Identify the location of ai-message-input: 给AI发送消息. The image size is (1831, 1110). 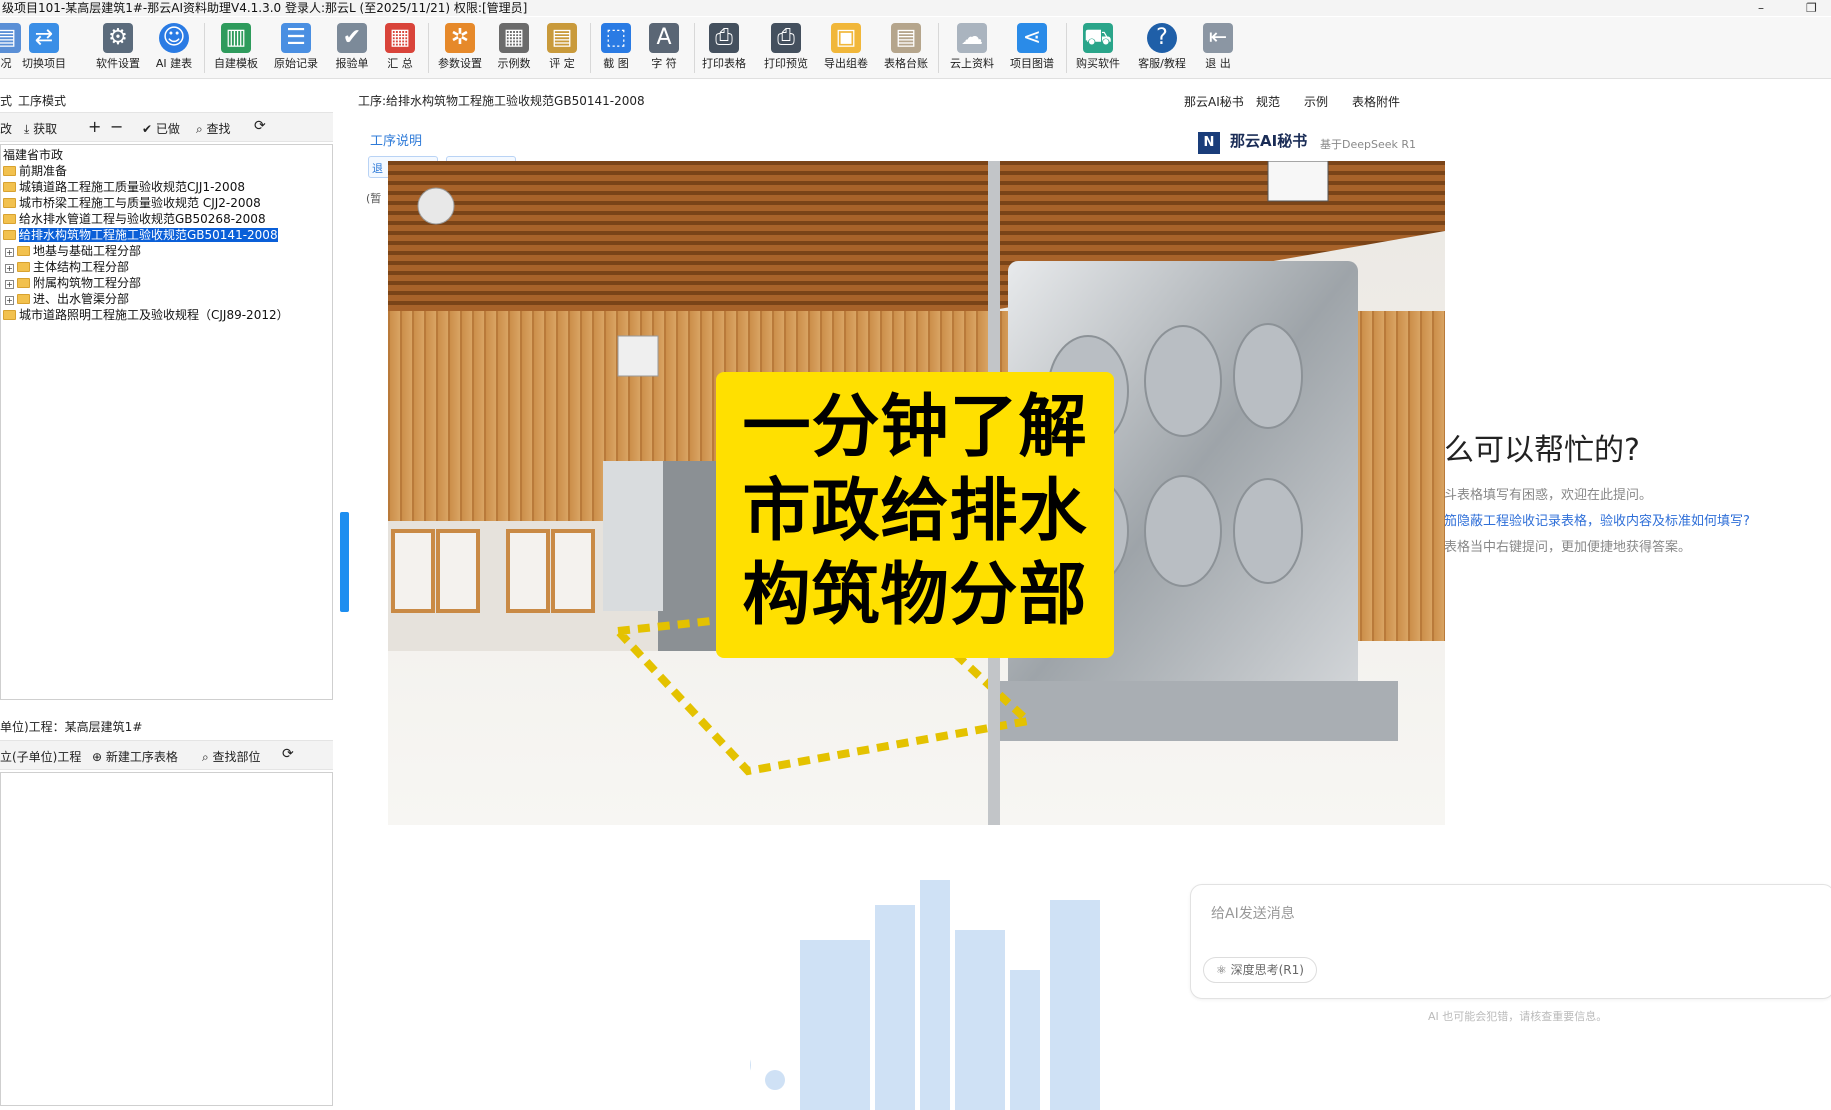
(1253, 913).